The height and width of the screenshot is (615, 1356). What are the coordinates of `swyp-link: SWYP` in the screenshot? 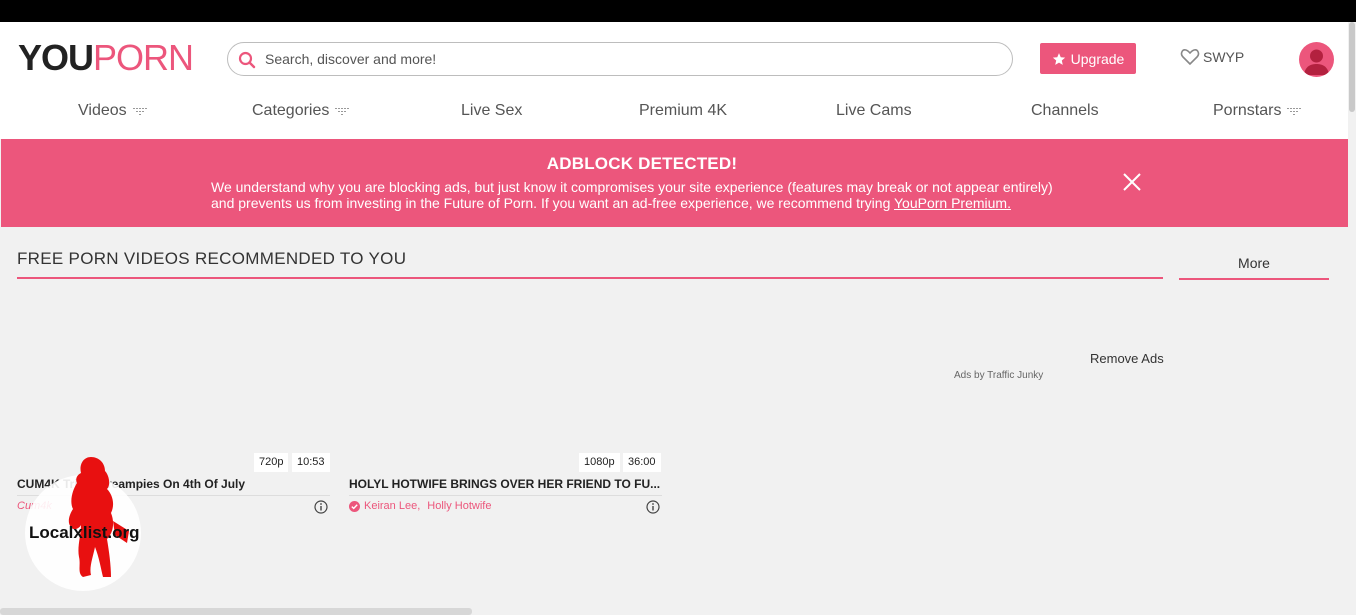 It's located at (1212, 57).